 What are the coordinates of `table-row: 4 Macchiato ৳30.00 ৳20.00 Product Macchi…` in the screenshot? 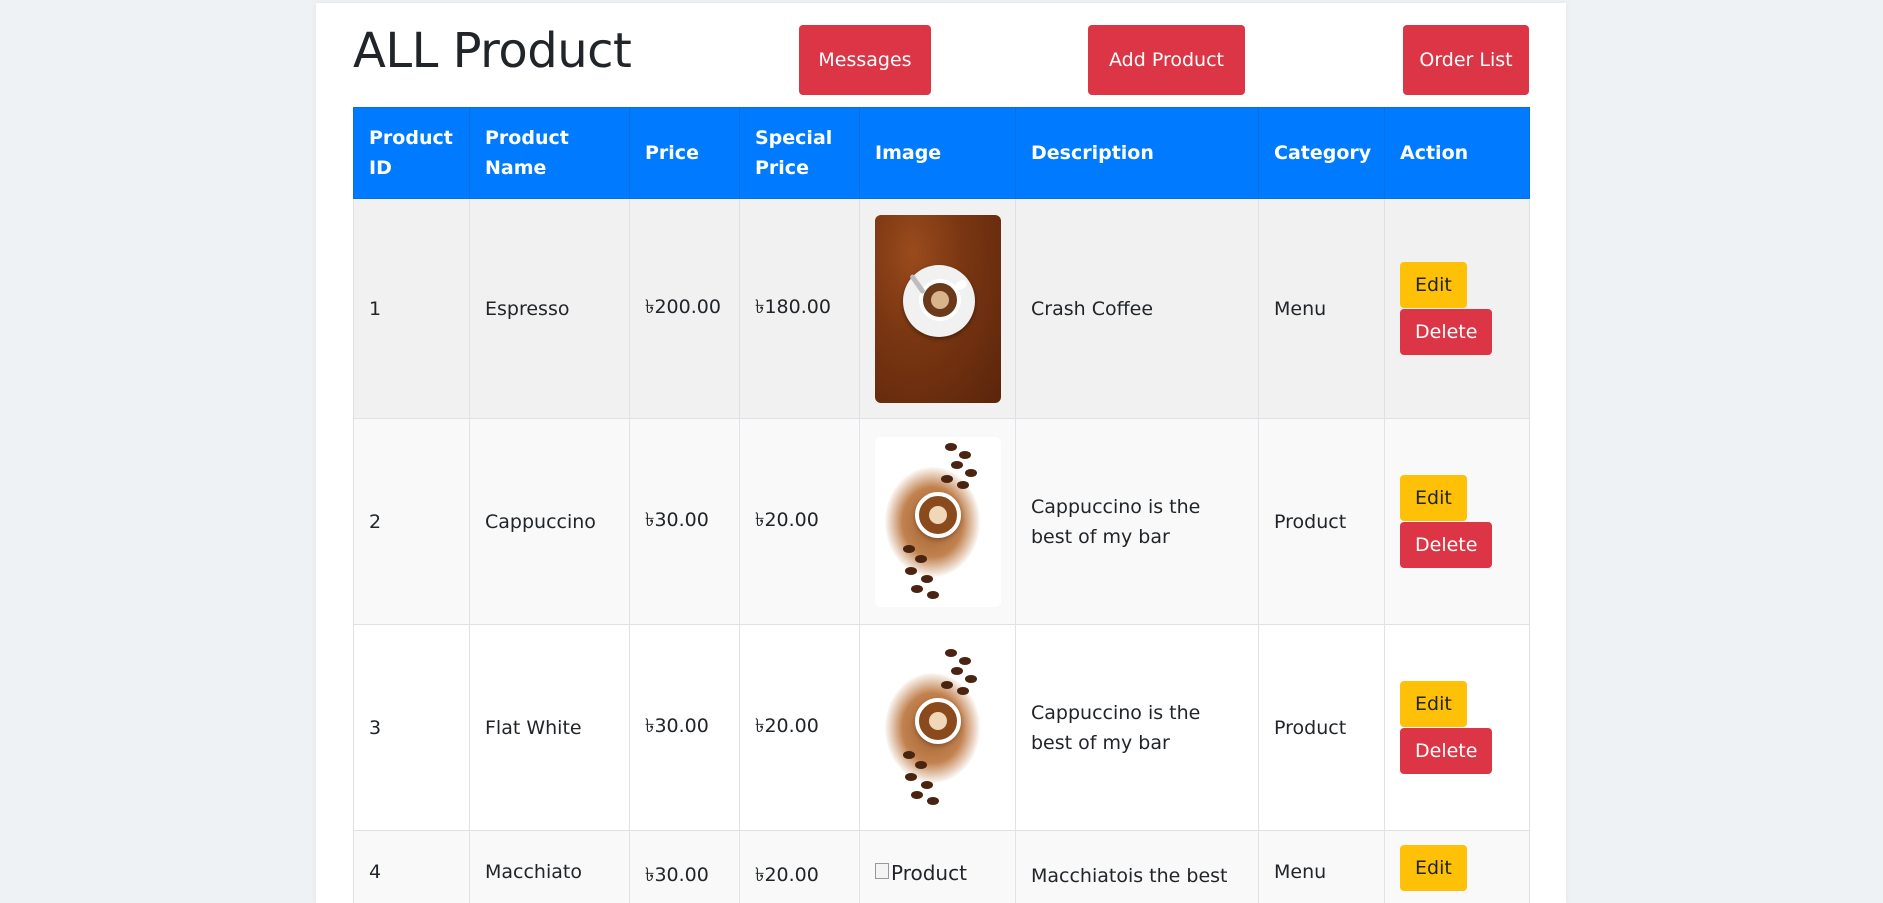 It's located at (942, 867).